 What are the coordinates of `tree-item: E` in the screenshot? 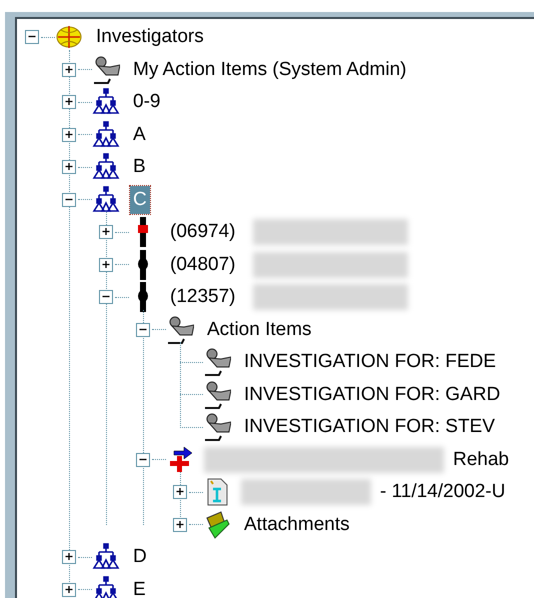 It's located at (139, 587).